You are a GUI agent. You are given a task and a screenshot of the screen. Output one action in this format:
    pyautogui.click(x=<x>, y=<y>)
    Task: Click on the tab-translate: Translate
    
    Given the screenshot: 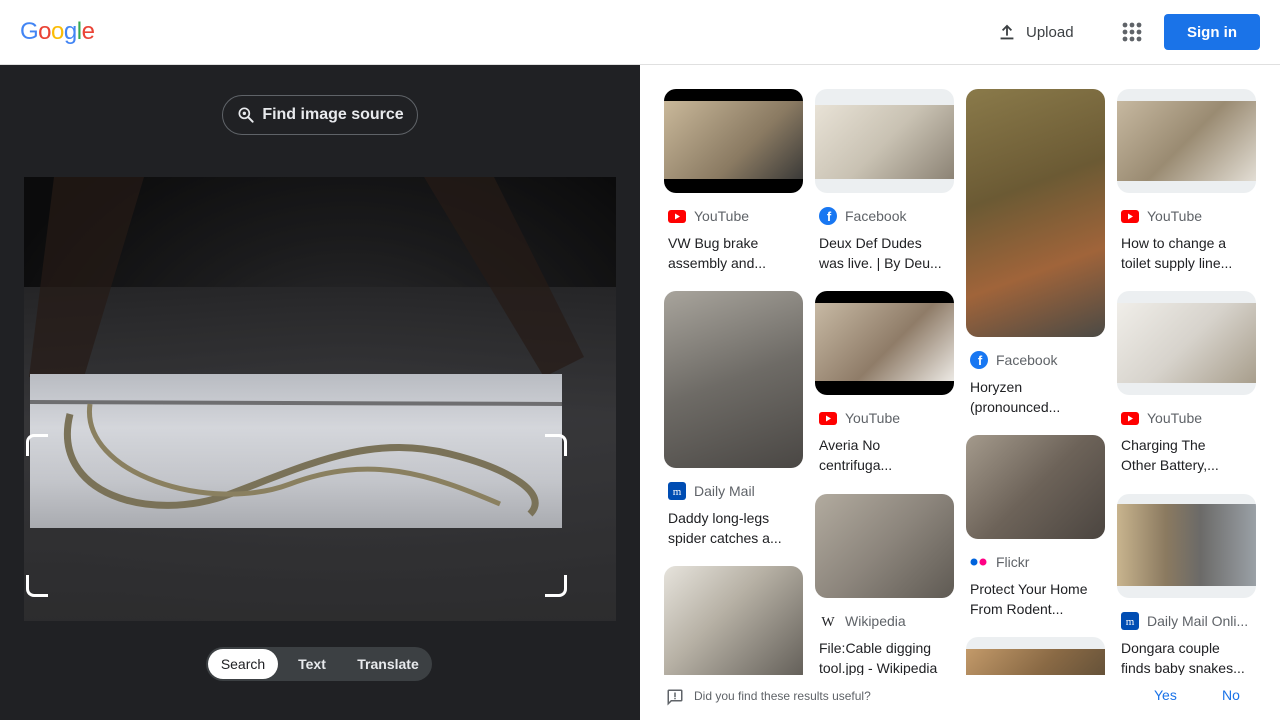 What is the action you would take?
    pyautogui.click(x=388, y=664)
    